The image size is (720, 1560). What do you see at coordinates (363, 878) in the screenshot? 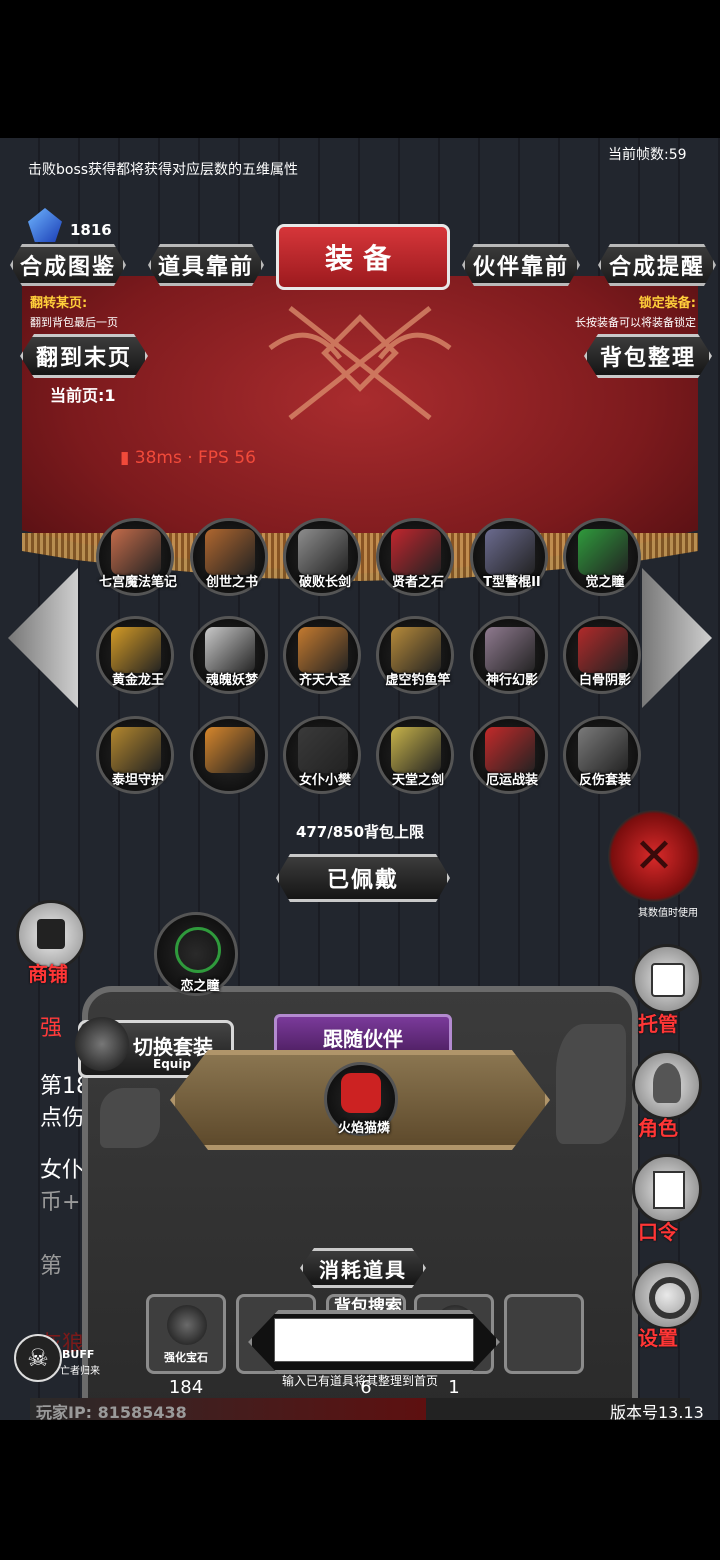
I see `equipped-title: 已佩戴` at bounding box center [363, 878].